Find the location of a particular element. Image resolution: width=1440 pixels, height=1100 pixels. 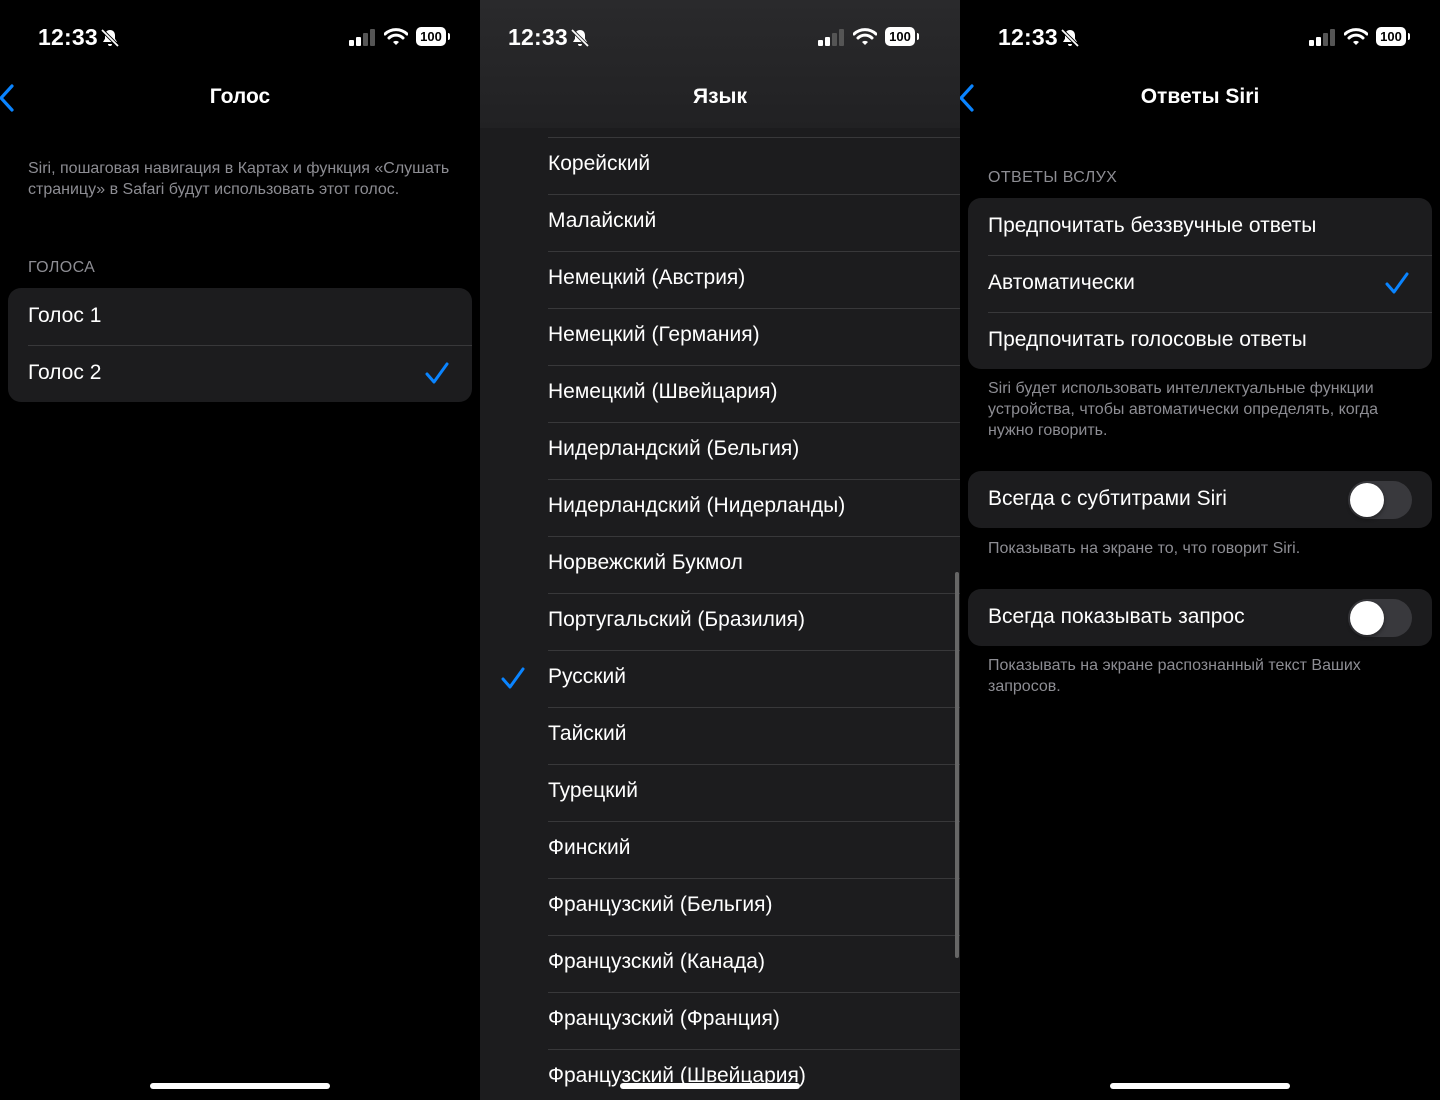

nav-bar: Голос is located at coordinates (240, 98).